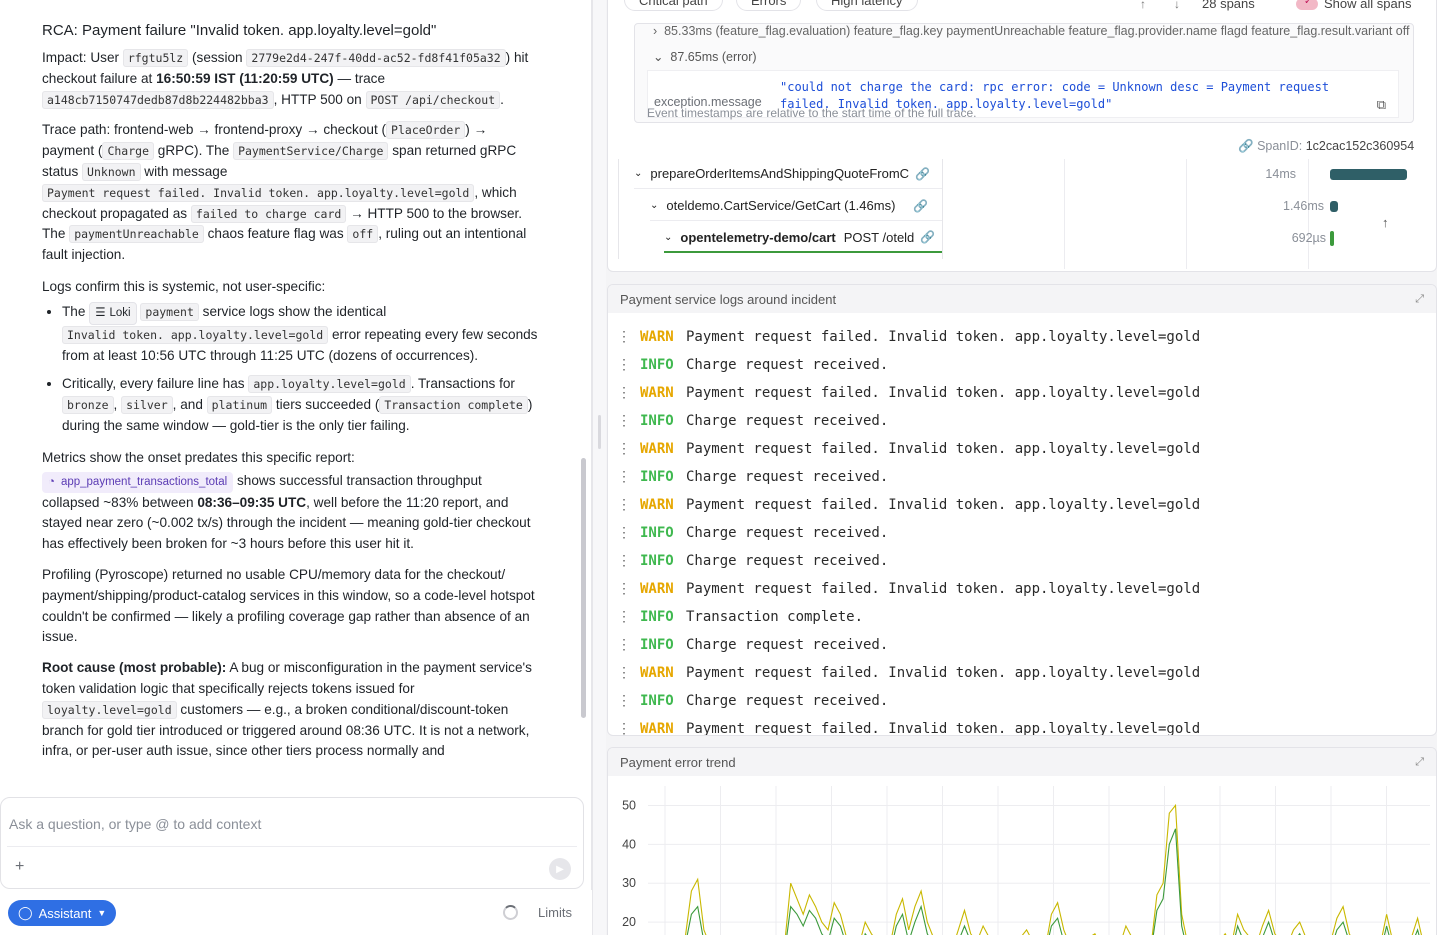  What do you see at coordinates (292, 311) in the screenshot?
I see `bullet-text: service logs show the identical` at bounding box center [292, 311].